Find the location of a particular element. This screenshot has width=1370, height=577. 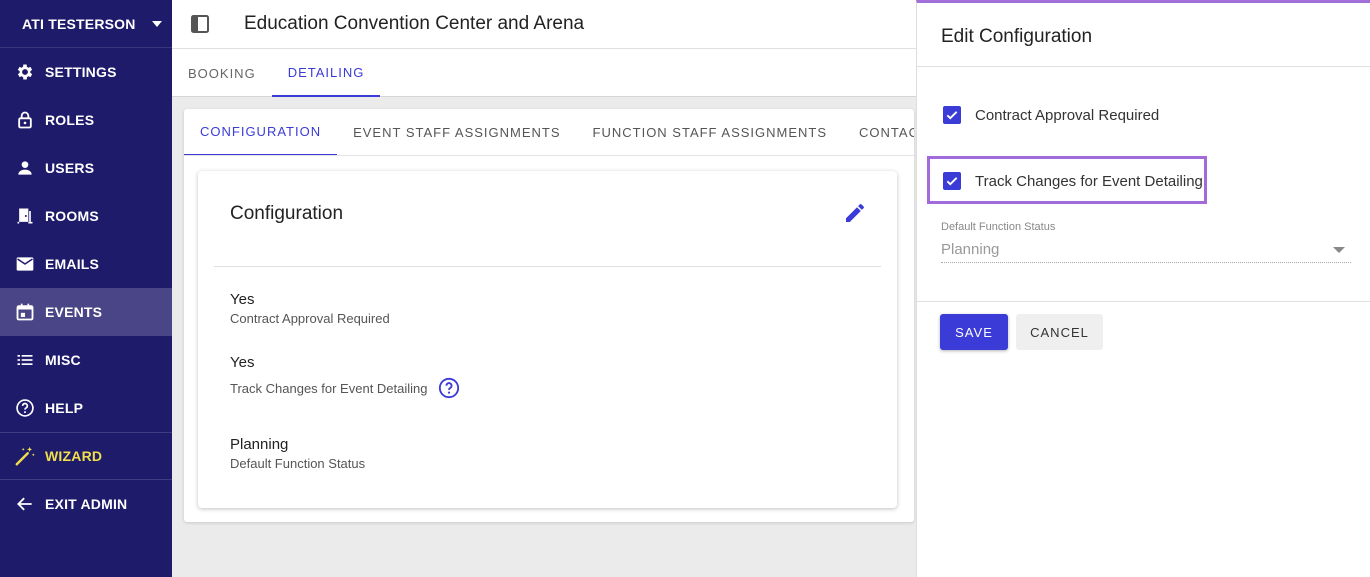

tab-function-staff-assignments: FUNCTION STAFF ASSIGNMENTS is located at coordinates (710, 132).